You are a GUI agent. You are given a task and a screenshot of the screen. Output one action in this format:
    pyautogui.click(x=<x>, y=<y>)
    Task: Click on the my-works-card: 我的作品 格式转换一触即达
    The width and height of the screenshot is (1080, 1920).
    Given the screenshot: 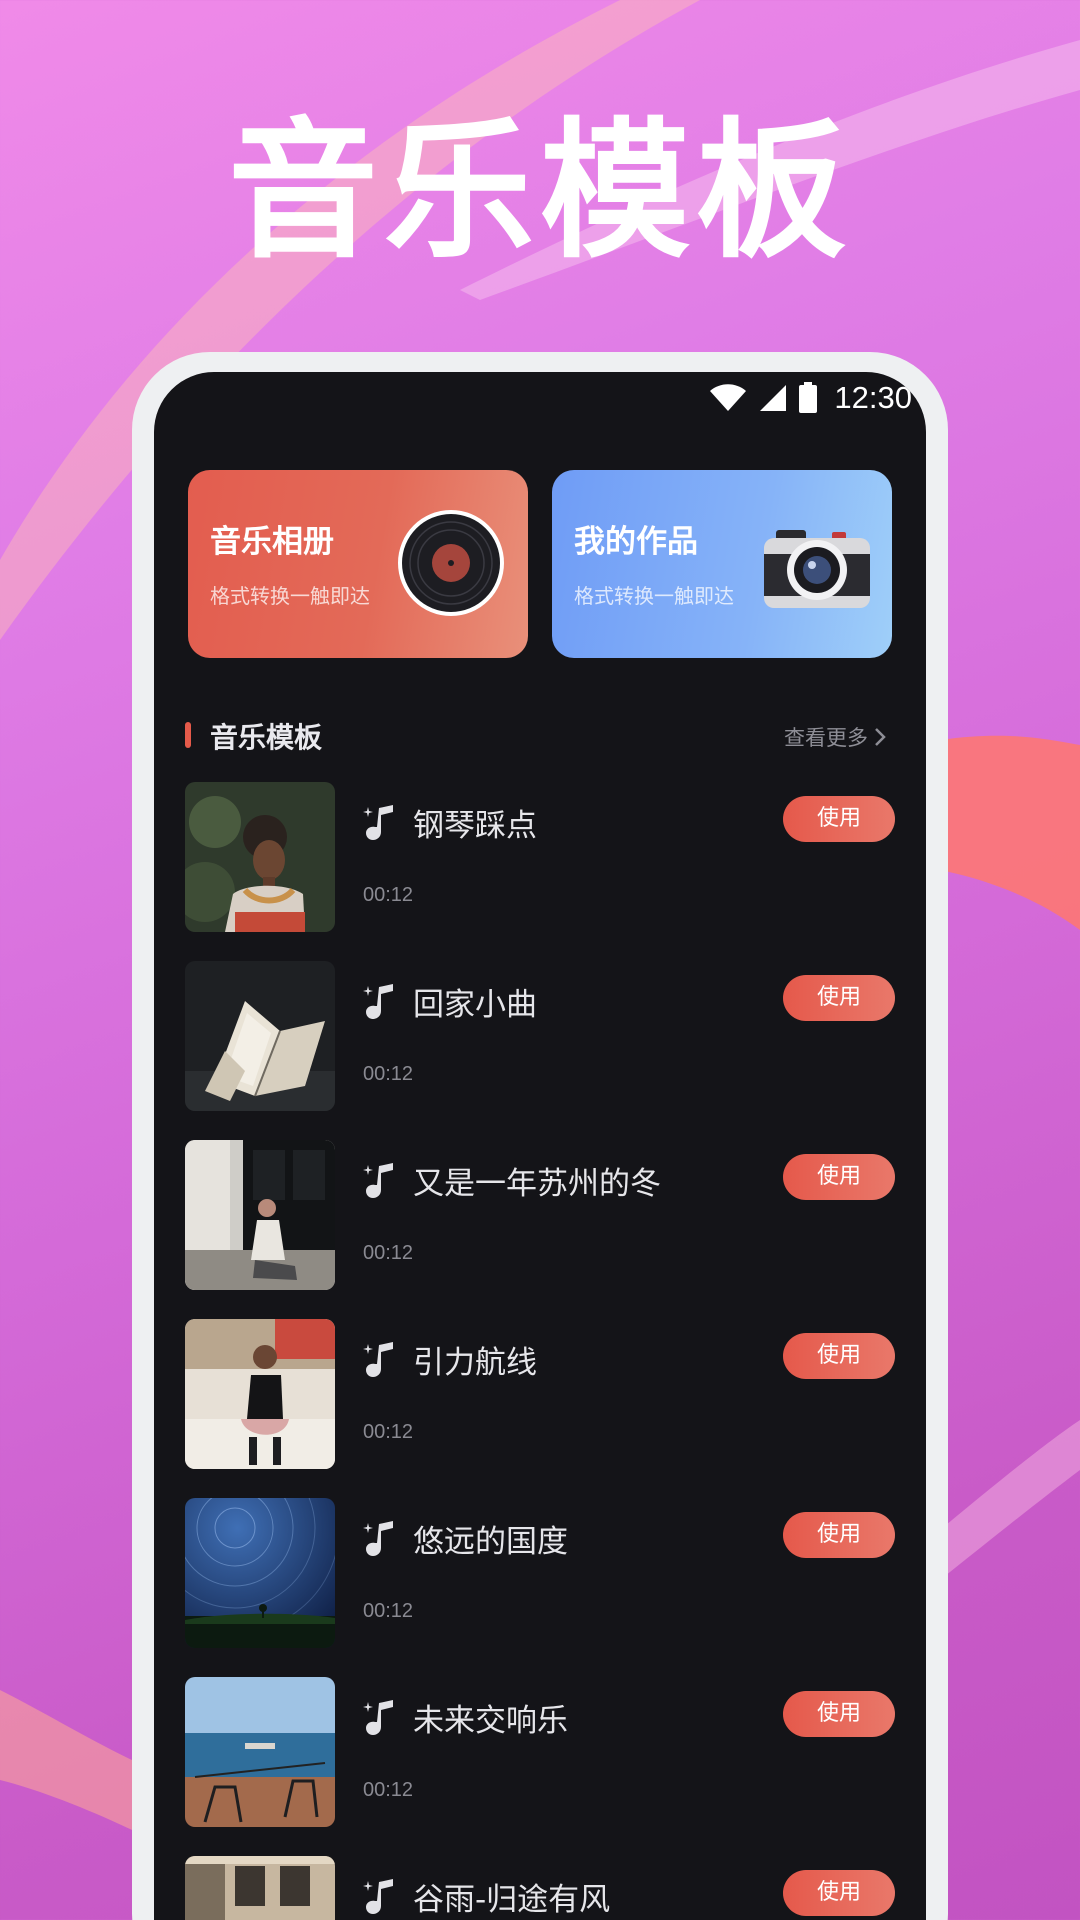 What is the action you would take?
    pyautogui.click(x=722, y=564)
    